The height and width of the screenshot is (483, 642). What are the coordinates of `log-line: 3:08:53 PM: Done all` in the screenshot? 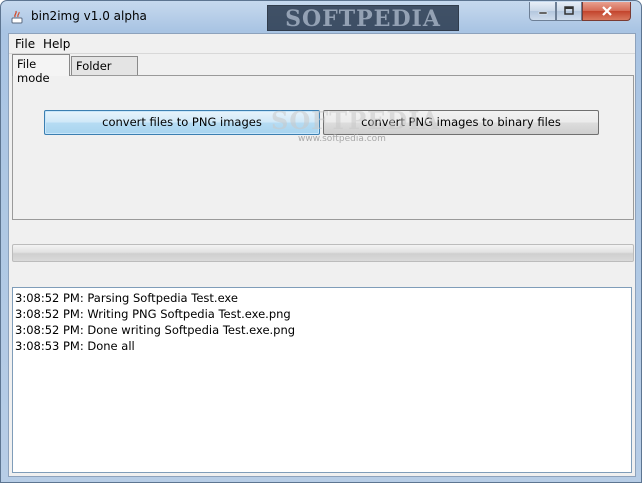 It's located at (75, 346).